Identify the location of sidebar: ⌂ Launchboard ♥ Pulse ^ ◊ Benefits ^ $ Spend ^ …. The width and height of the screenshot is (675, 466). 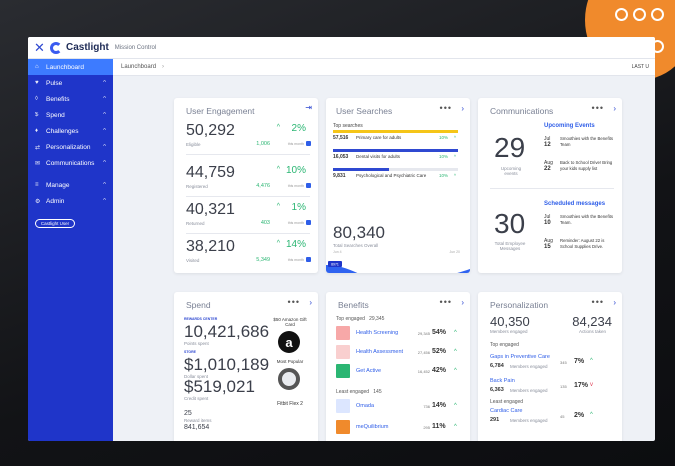
(70, 250).